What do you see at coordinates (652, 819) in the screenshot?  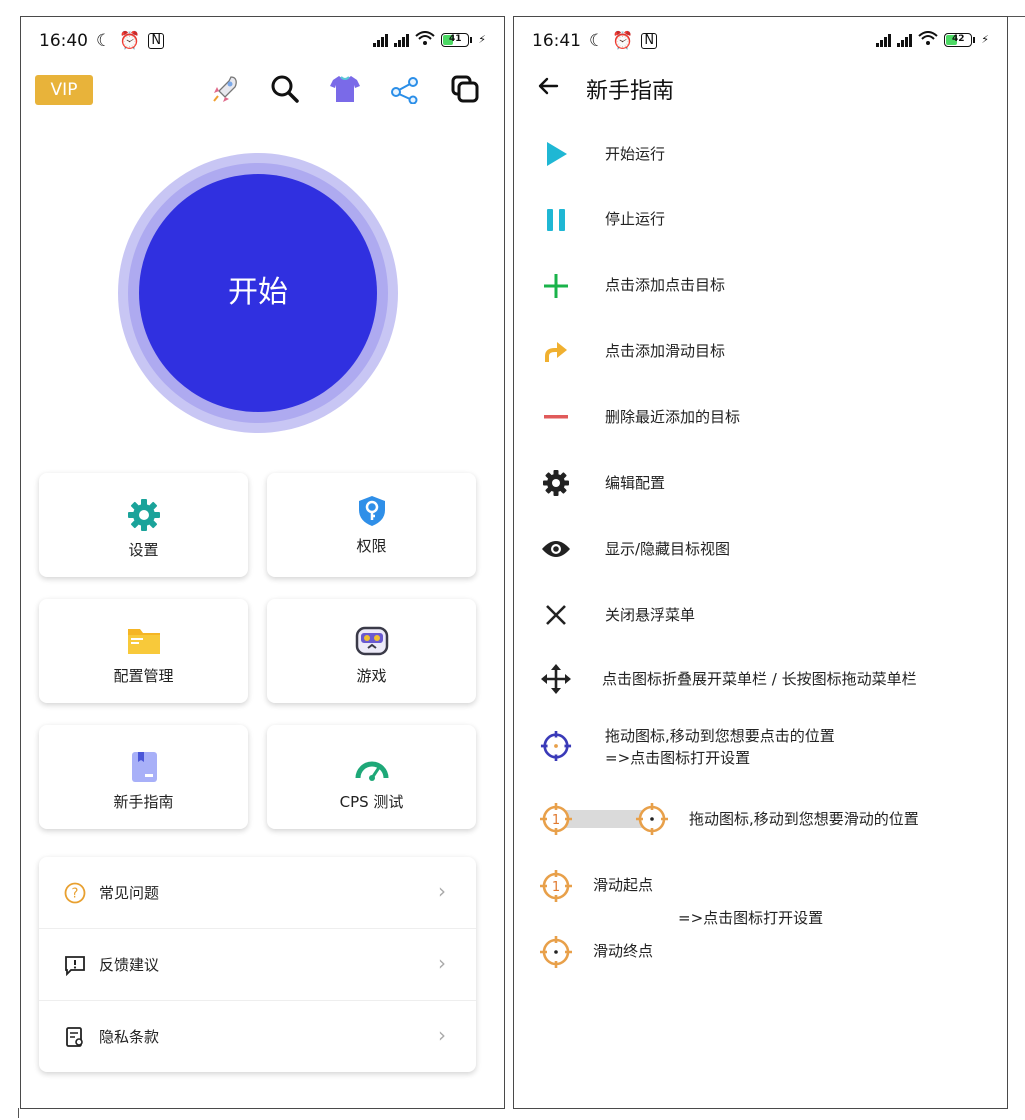 I see `swipe-end-target-icon` at bounding box center [652, 819].